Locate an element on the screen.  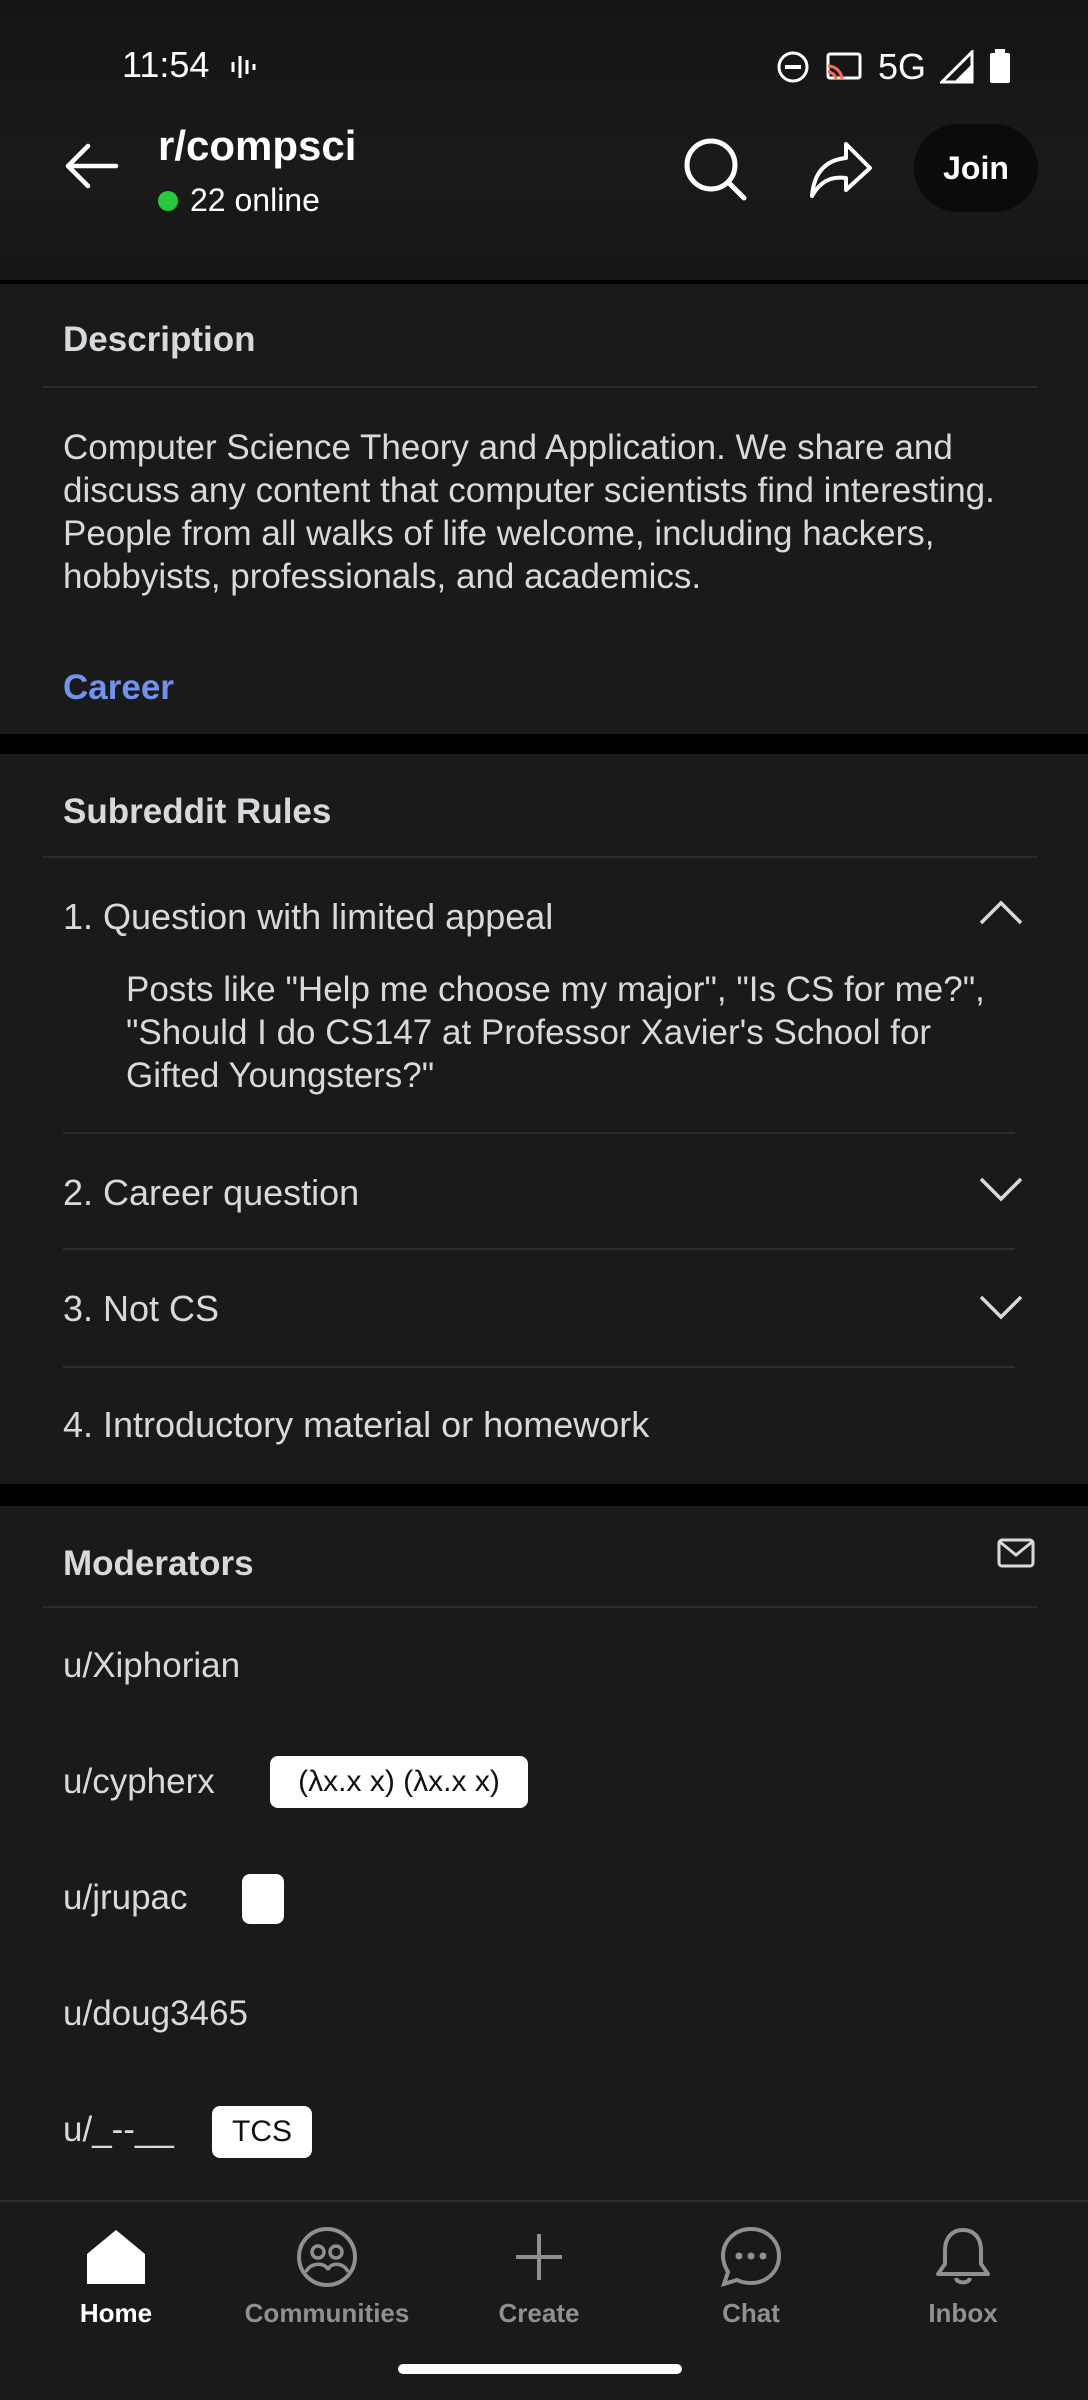
dnd-icon is located at coordinates (793, 67).